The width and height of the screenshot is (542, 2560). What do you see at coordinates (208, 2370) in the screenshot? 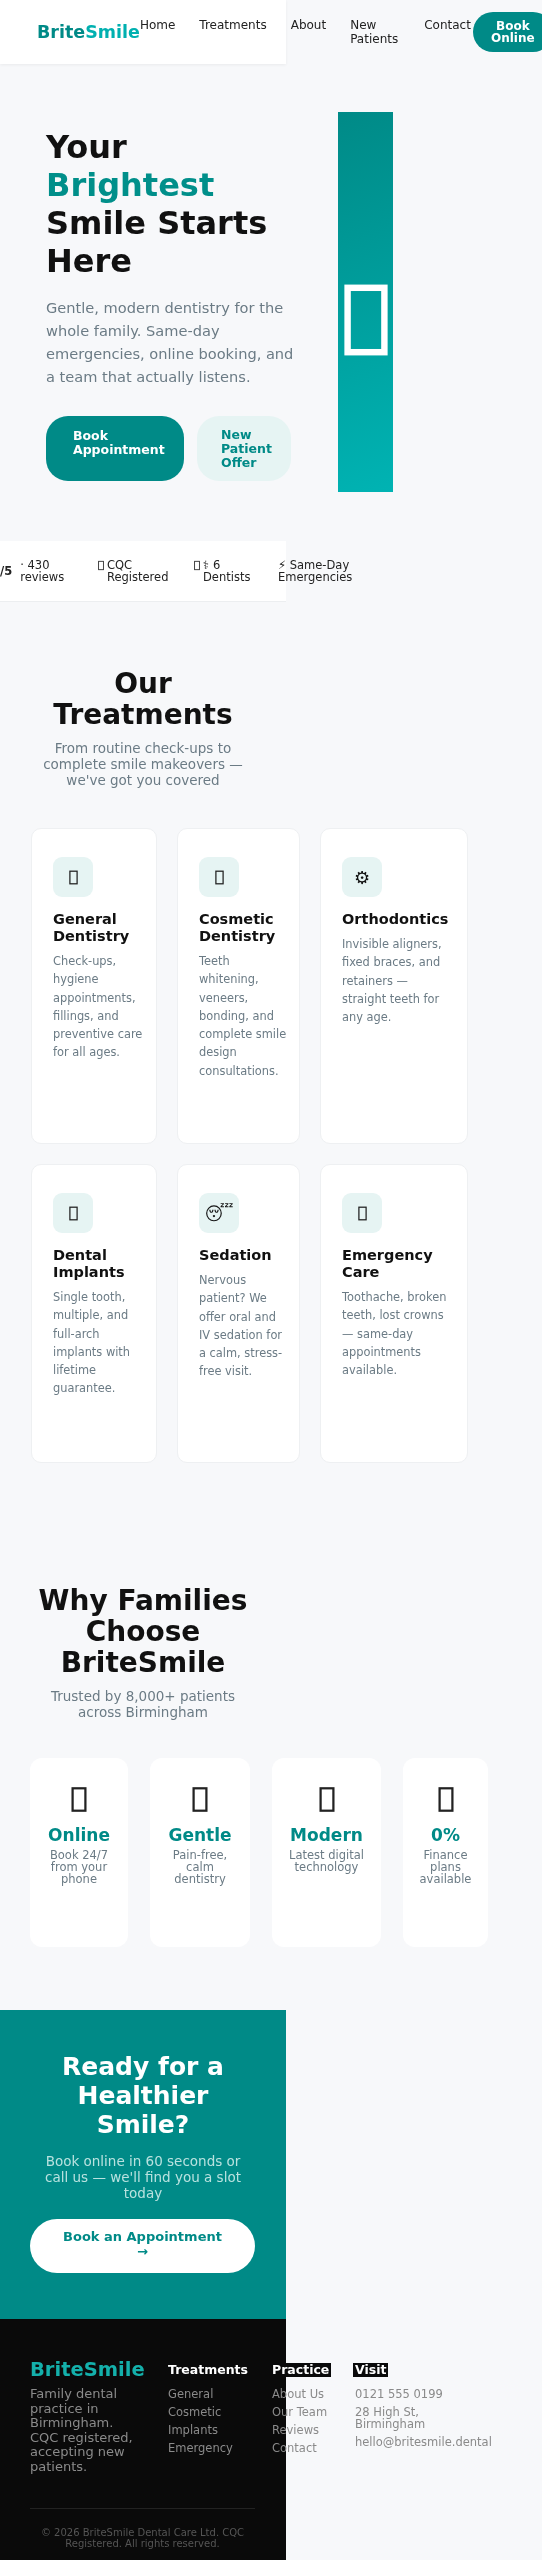
I see `footer-heading: Treatments` at bounding box center [208, 2370].